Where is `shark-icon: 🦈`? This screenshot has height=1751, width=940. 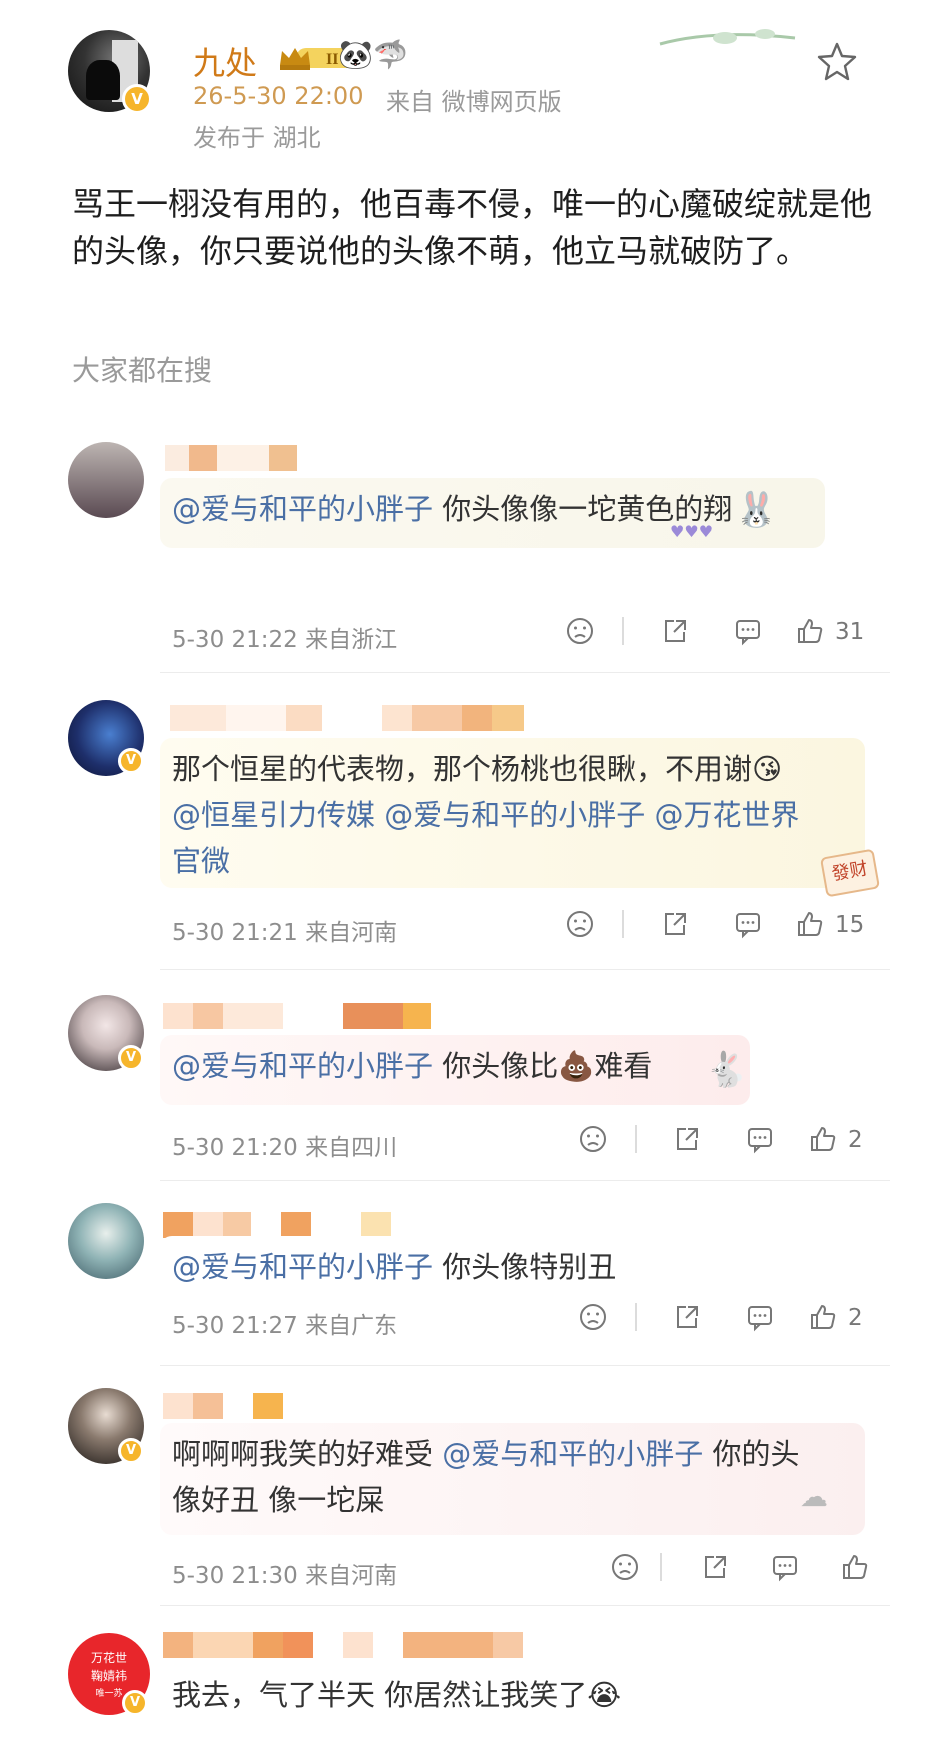
shark-icon: 🦈 is located at coordinates (390, 54).